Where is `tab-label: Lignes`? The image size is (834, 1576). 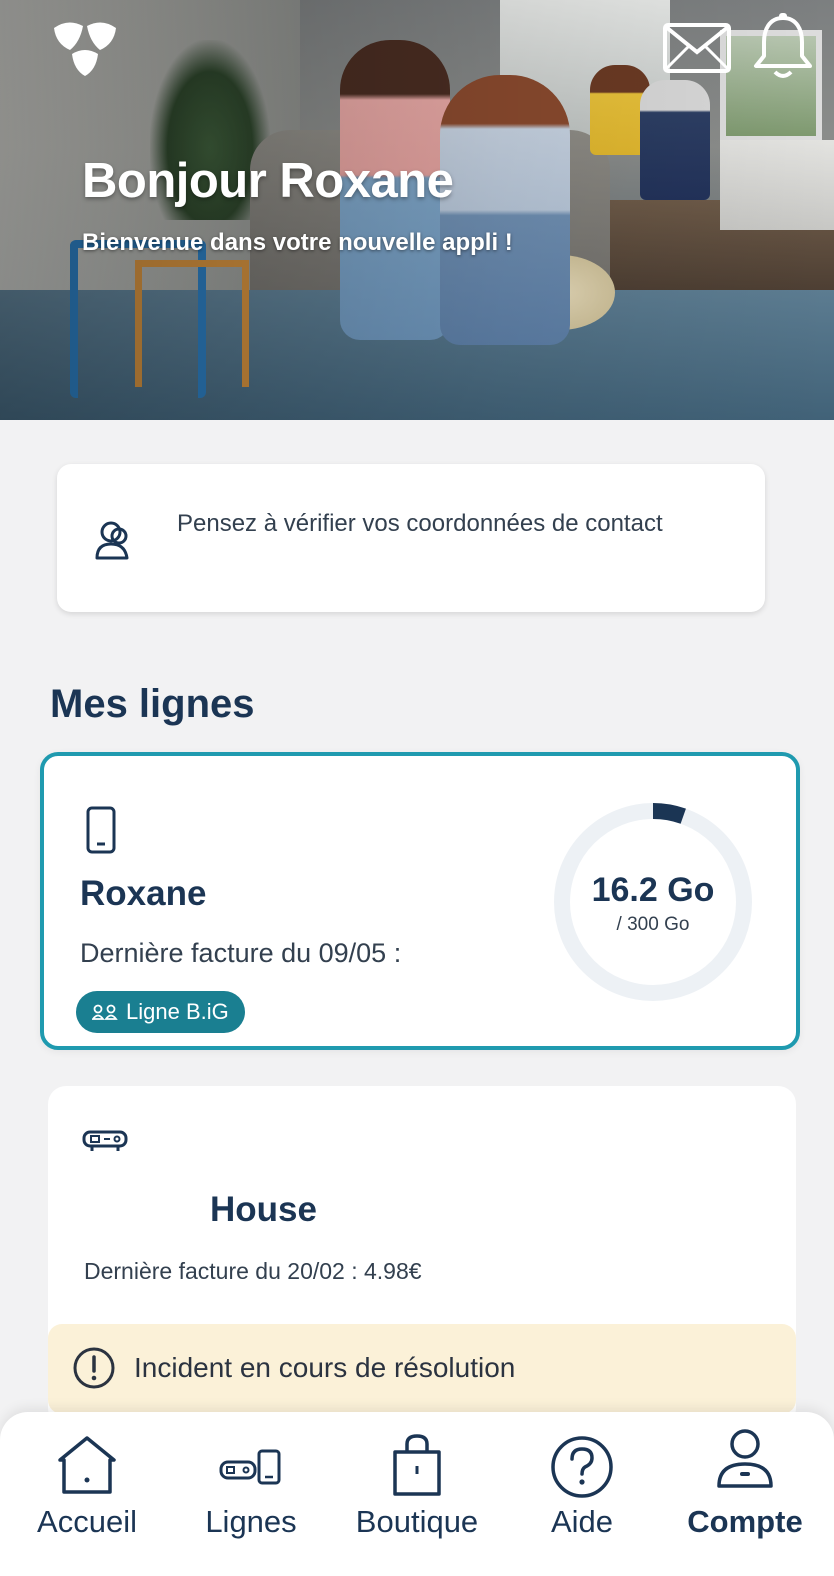 tab-label: Lignes is located at coordinates (251, 1521).